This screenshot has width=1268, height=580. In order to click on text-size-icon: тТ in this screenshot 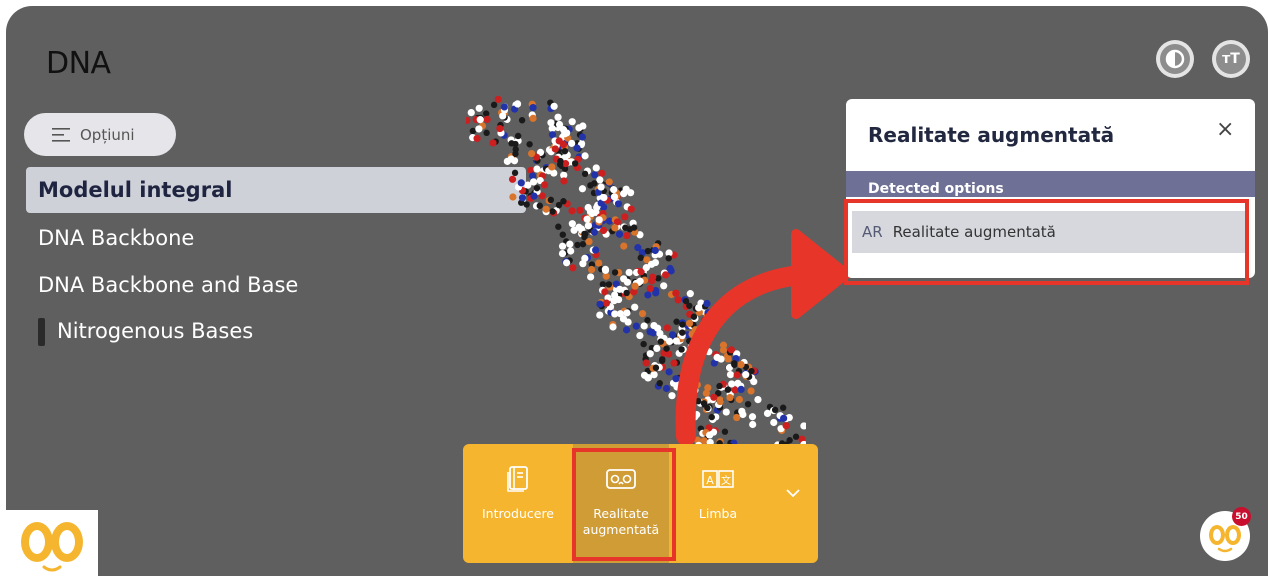, I will do `click(1231, 59)`.